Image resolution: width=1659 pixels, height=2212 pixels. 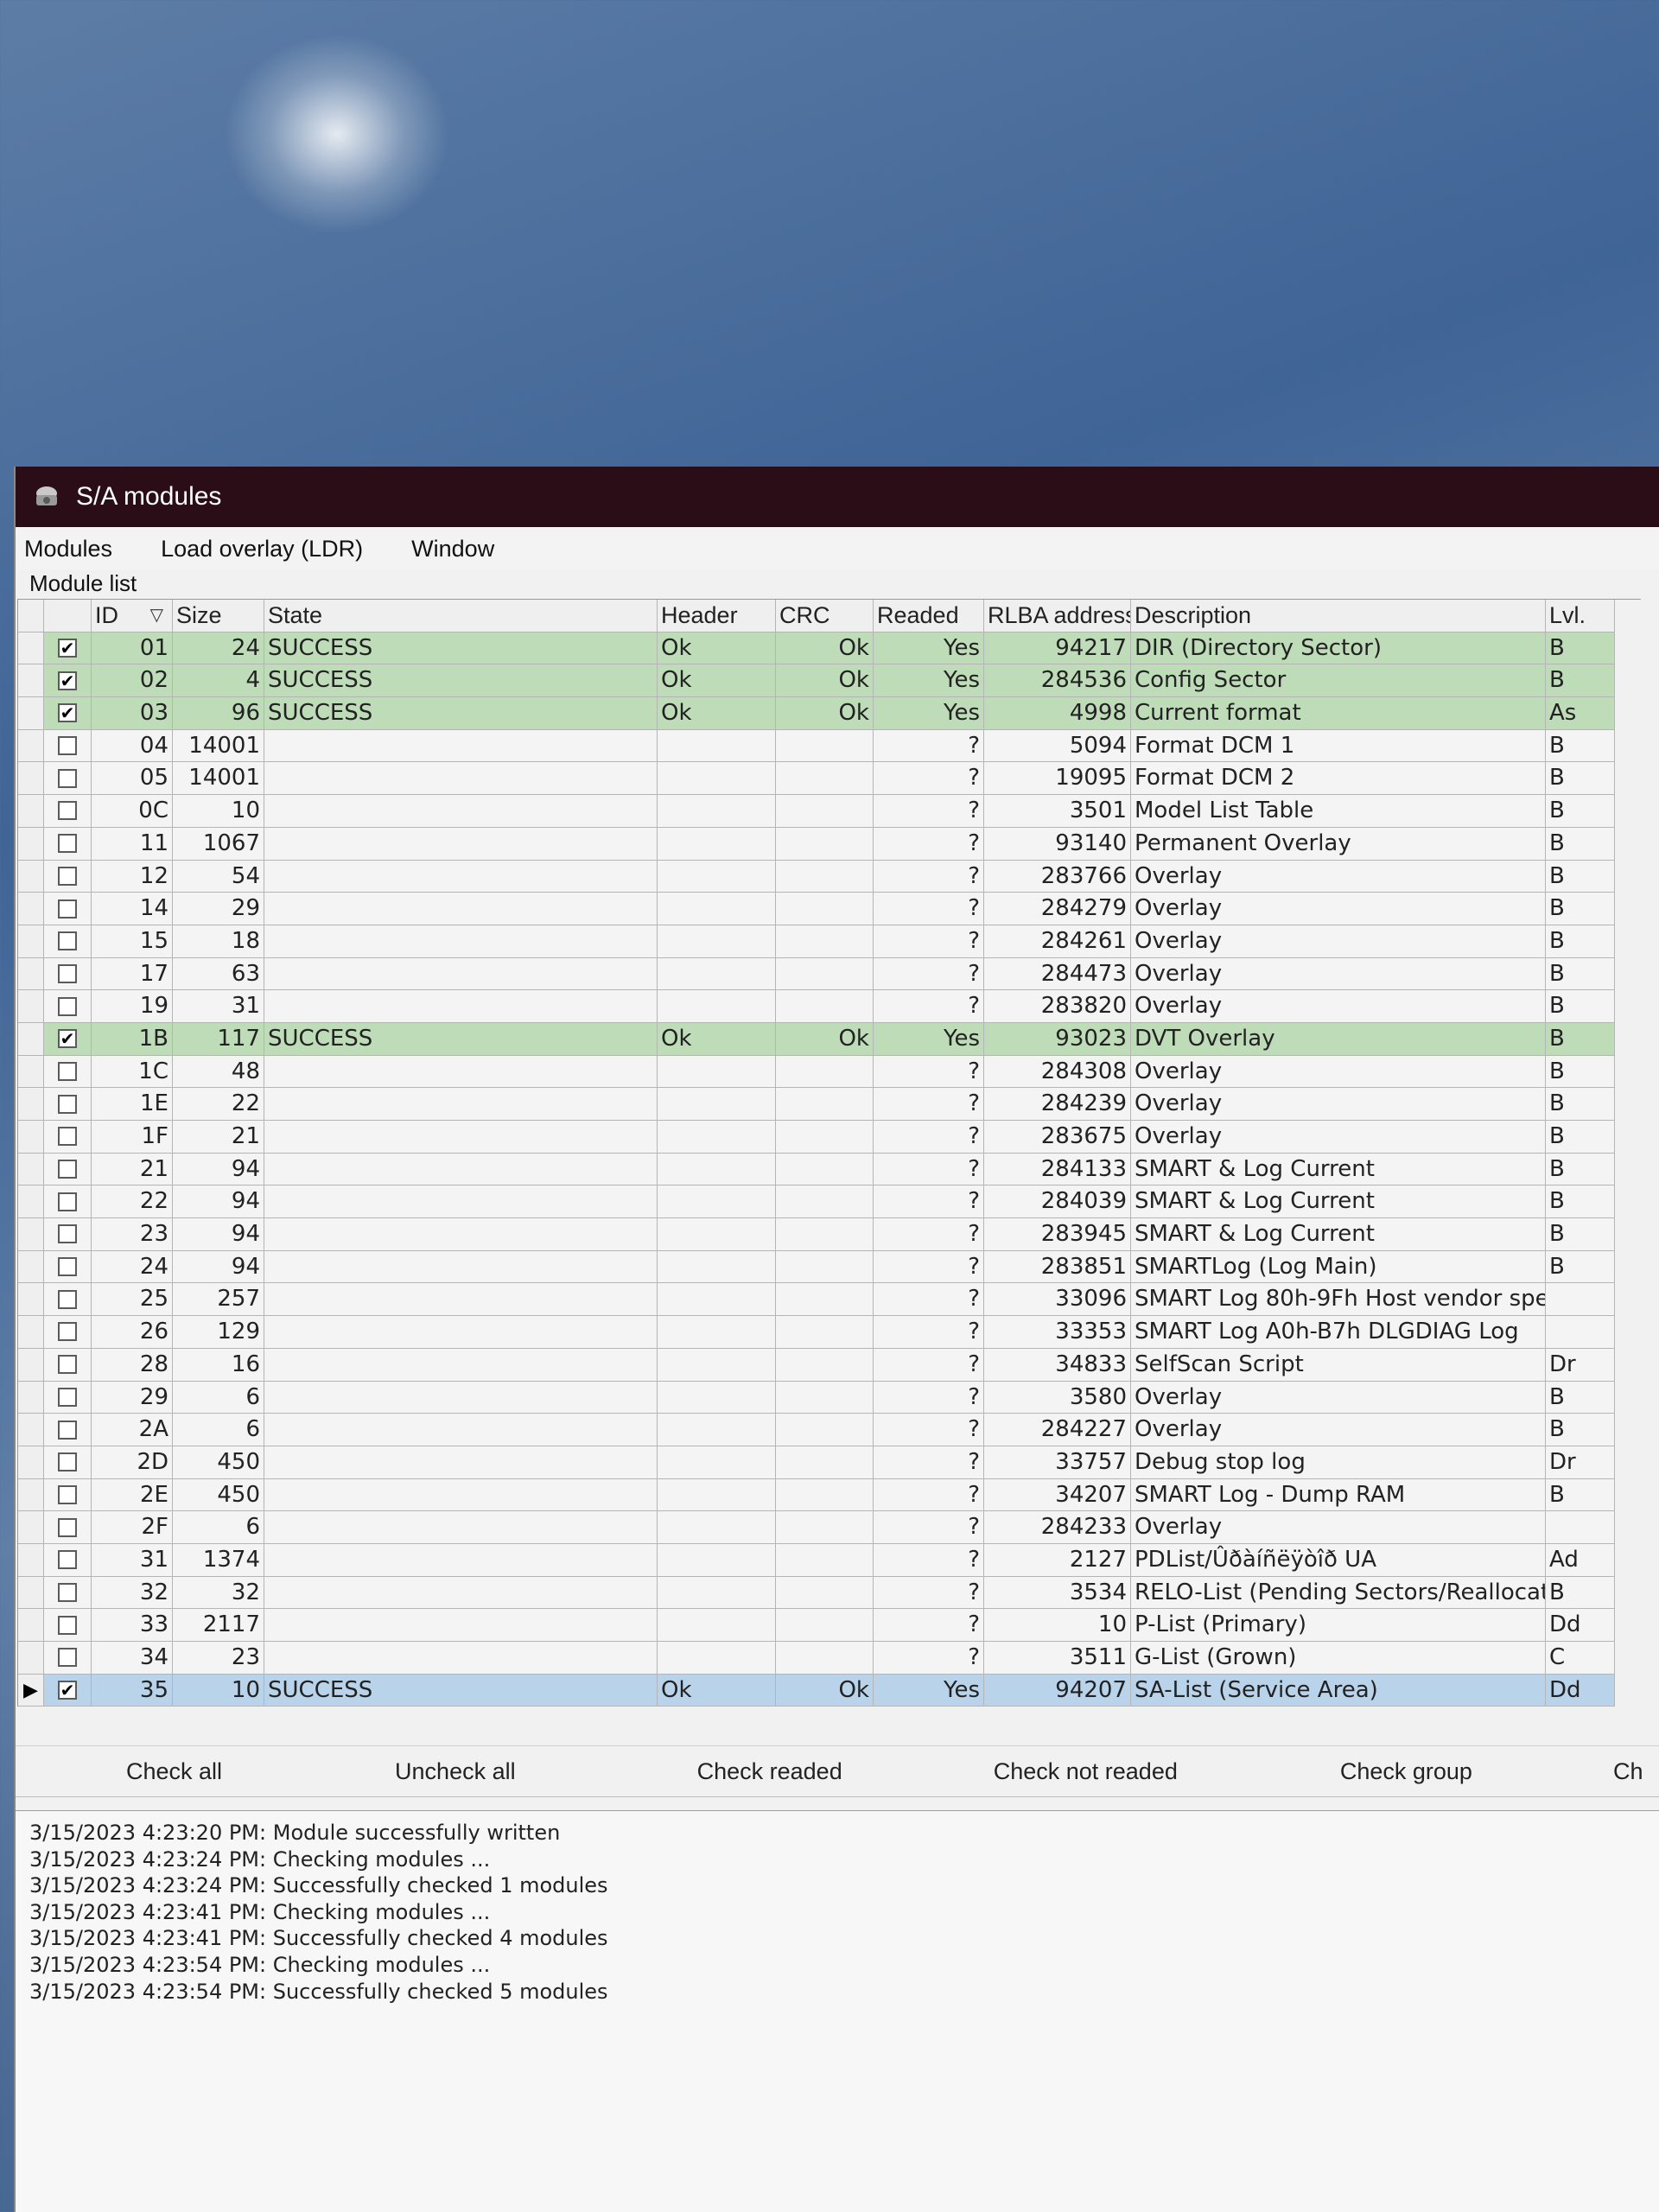 I want to click on module-description-cell: P-List (Primary), so click(x=1338, y=1625).